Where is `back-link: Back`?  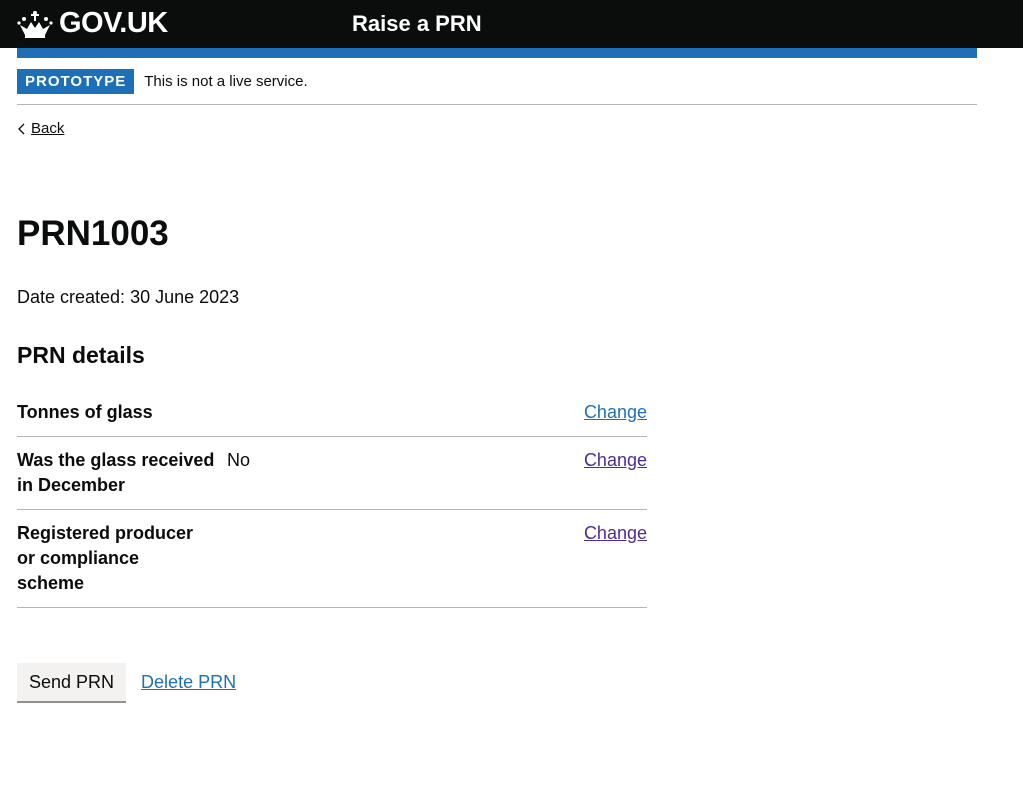 back-link: Back is located at coordinates (47, 128).